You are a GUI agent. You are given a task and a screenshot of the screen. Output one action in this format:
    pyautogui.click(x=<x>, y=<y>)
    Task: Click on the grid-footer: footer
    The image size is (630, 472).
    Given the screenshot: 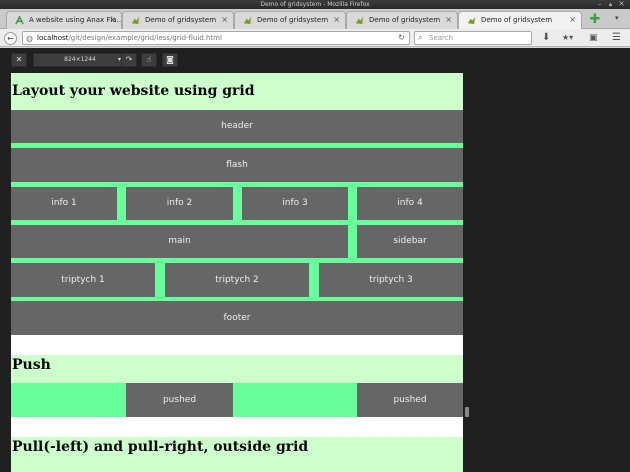 What is the action you would take?
    pyautogui.click(x=237, y=318)
    